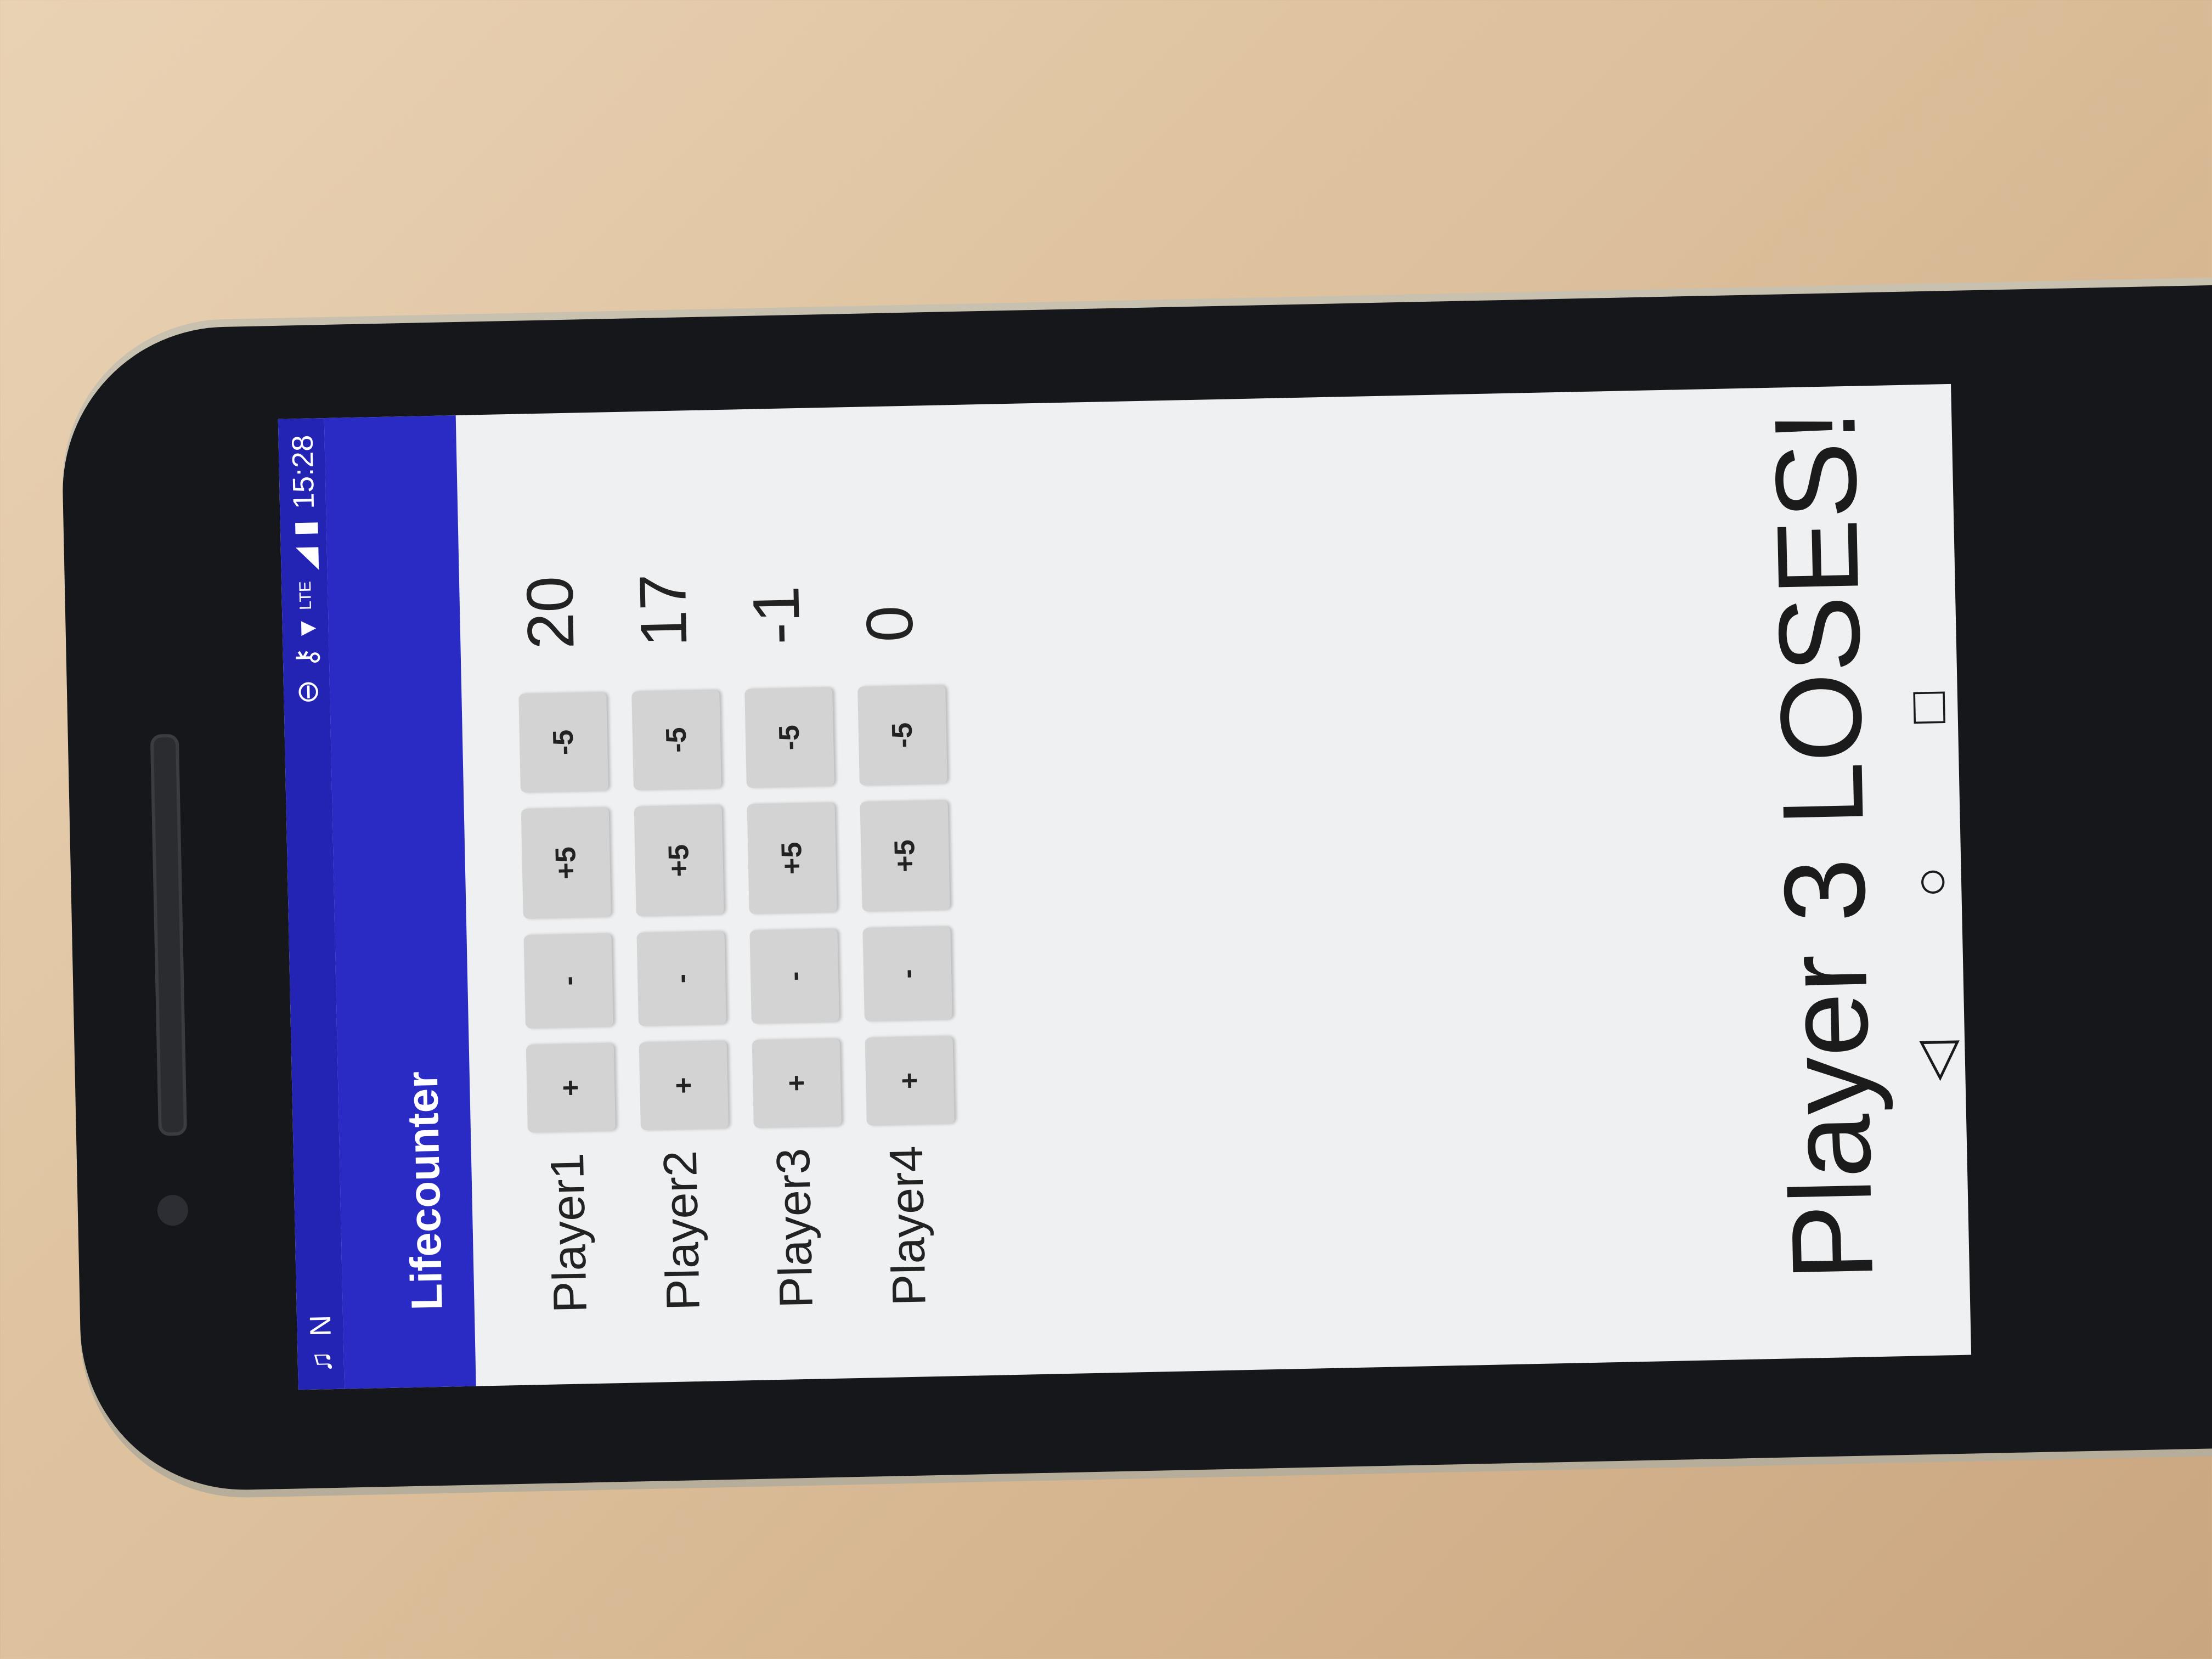 The width and height of the screenshot is (2212, 1659). I want to click on navigation-bar: ◁ ○ □, so click(1931, 870).